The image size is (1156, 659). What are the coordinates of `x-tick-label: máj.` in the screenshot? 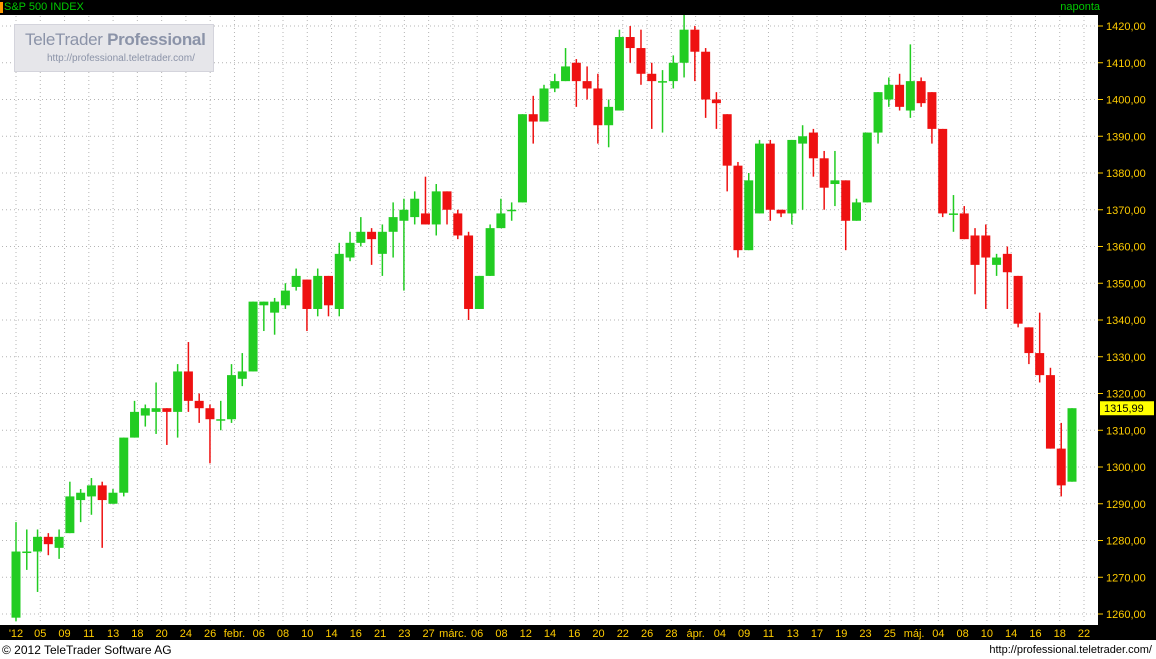 It's located at (914, 634).